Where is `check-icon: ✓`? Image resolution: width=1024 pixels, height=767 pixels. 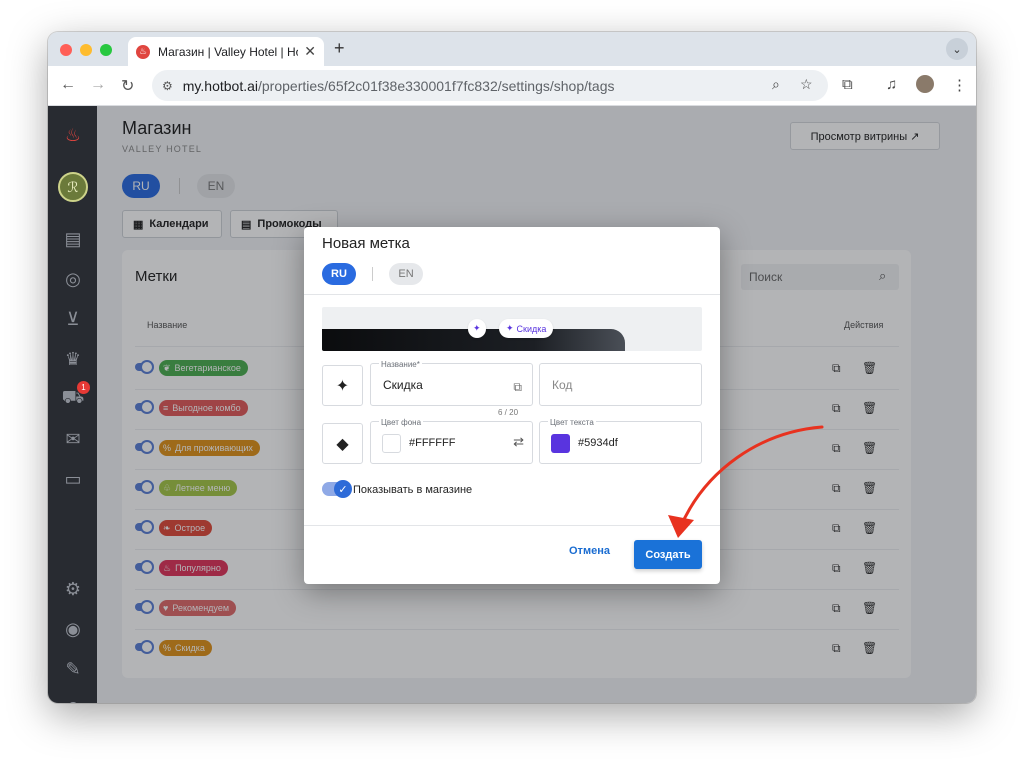 check-icon: ✓ is located at coordinates (343, 489).